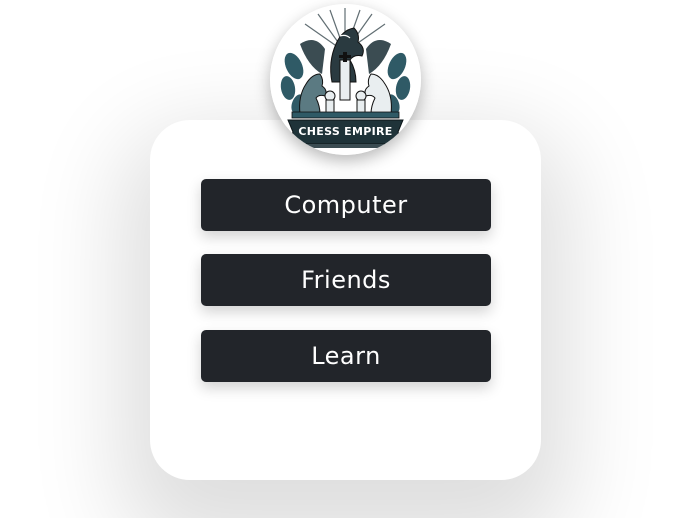 The height and width of the screenshot is (518, 691). Describe the element at coordinates (346, 205) in the screenshot. I see `computer-button: Computer` at that location.